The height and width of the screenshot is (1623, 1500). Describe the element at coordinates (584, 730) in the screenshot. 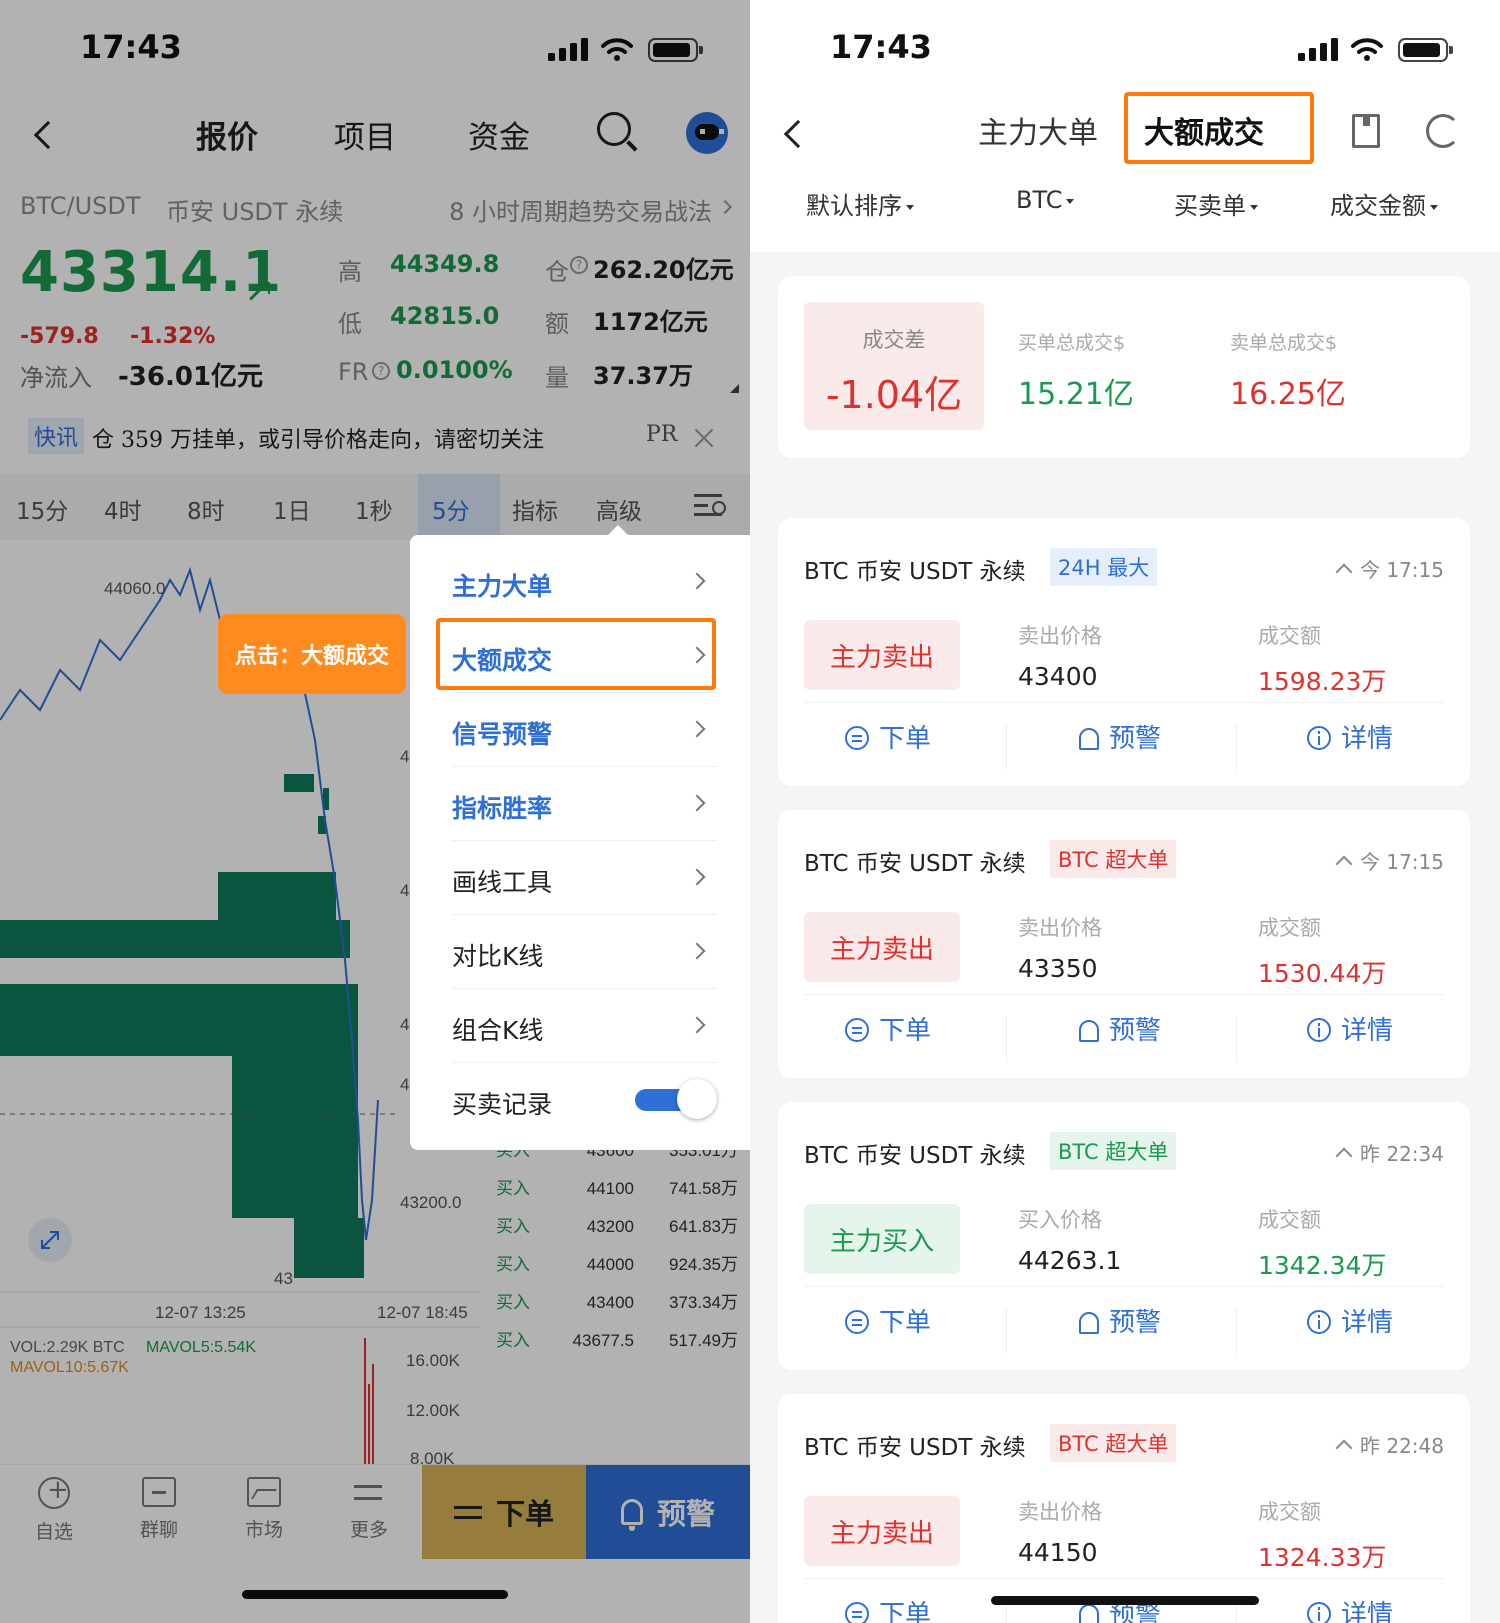

I see `menu-item-signal-alert: 信号预警` at that location.